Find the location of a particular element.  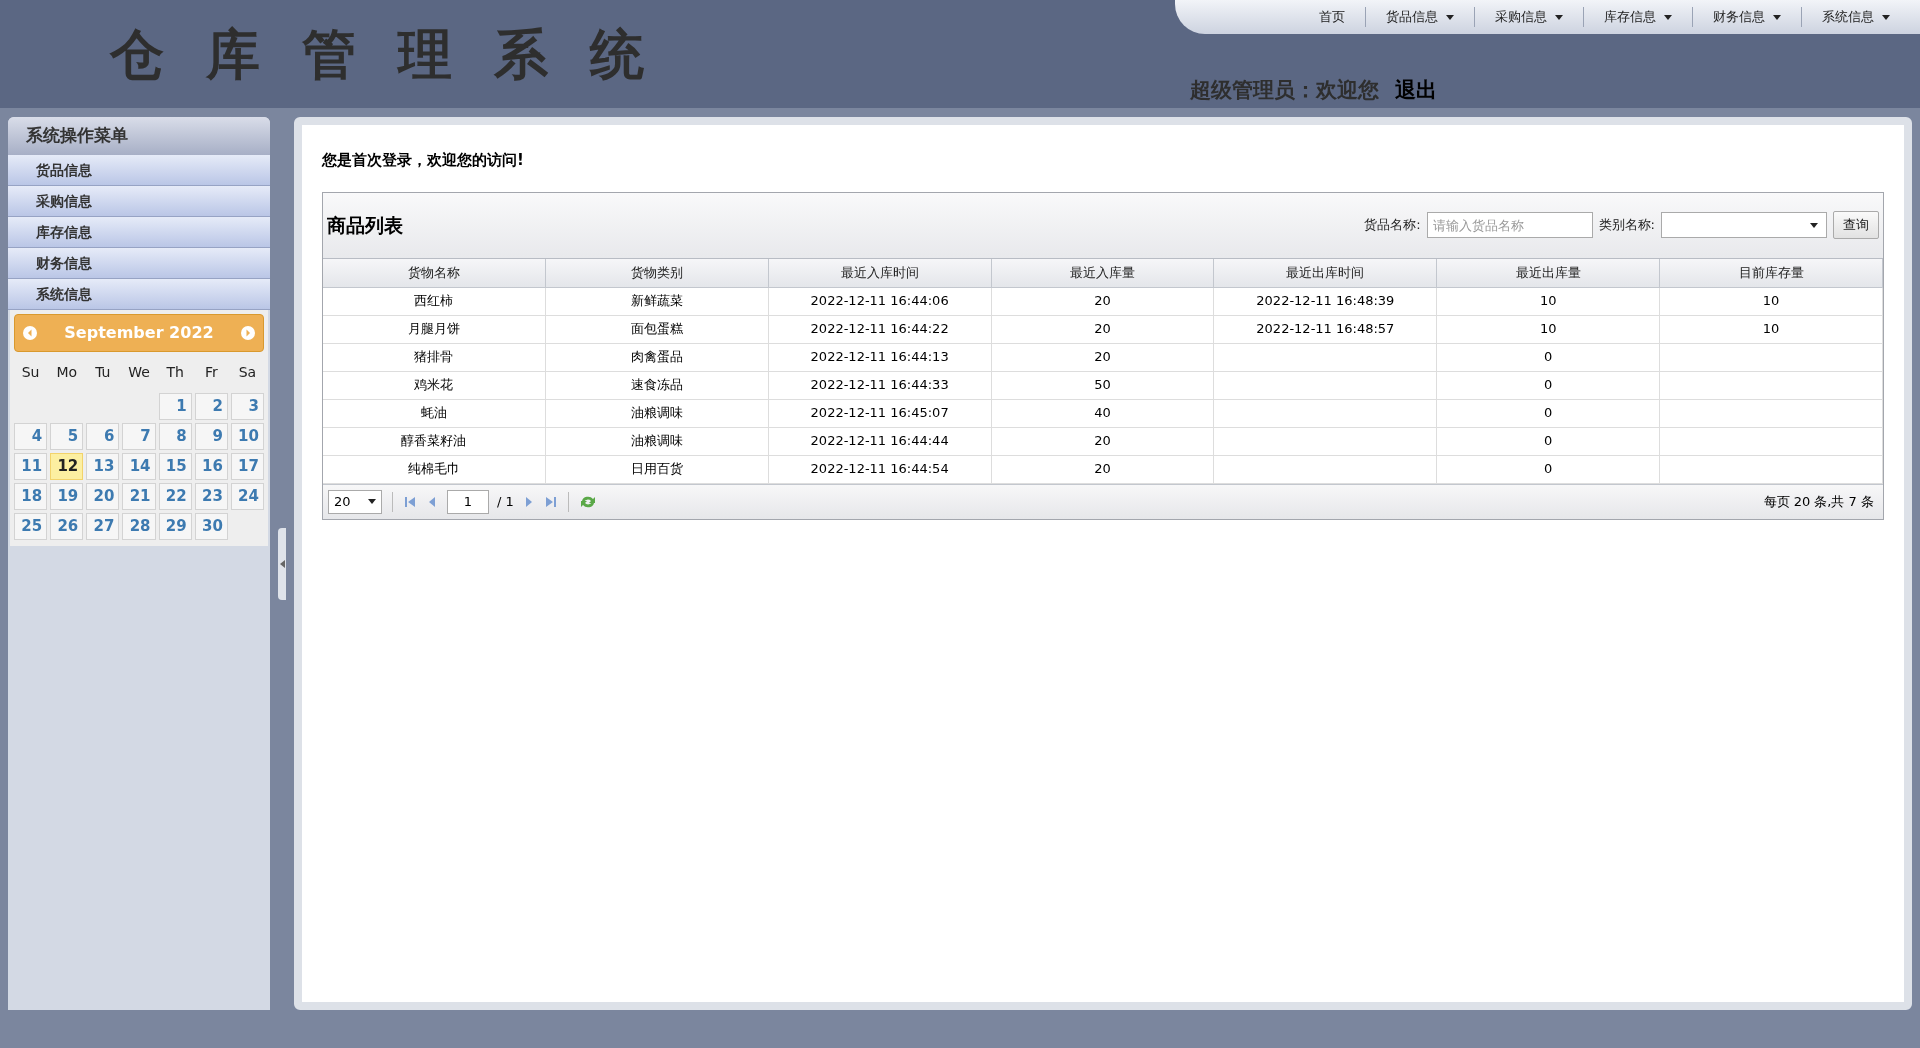

table-cell: 2022-12-11 16:44:54 is located at coordinates (880, 469).